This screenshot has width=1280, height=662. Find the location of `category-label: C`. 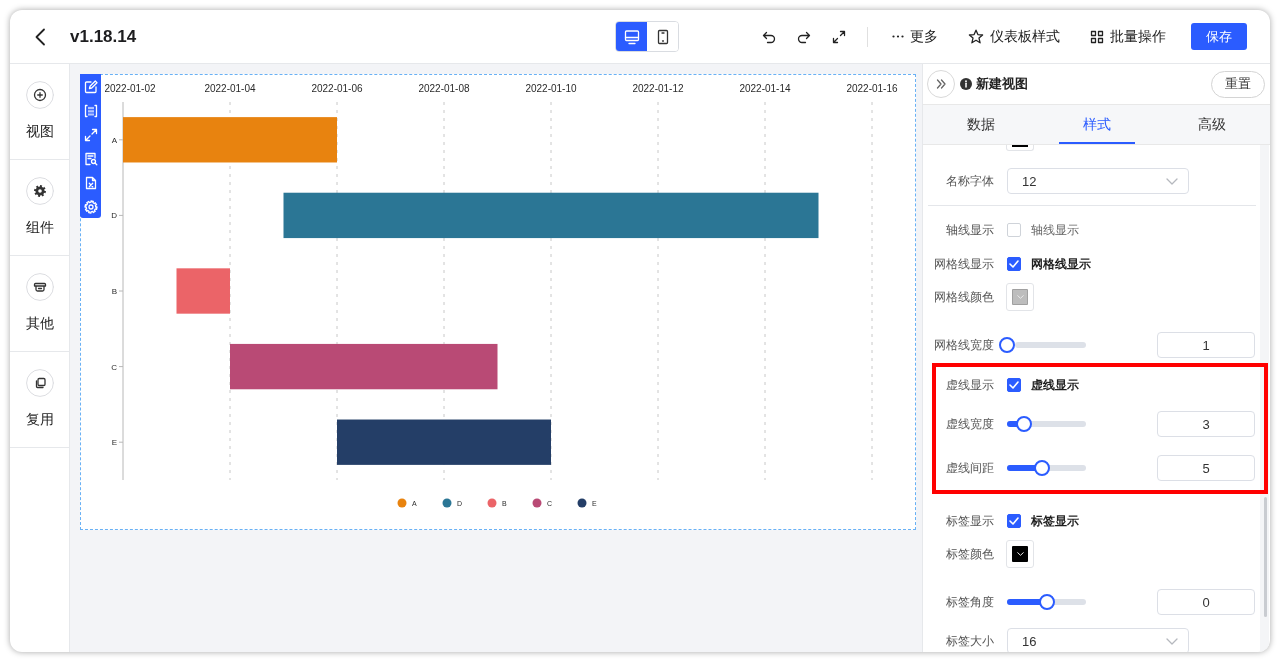

category-label: C is located at coordinates (114, 367).